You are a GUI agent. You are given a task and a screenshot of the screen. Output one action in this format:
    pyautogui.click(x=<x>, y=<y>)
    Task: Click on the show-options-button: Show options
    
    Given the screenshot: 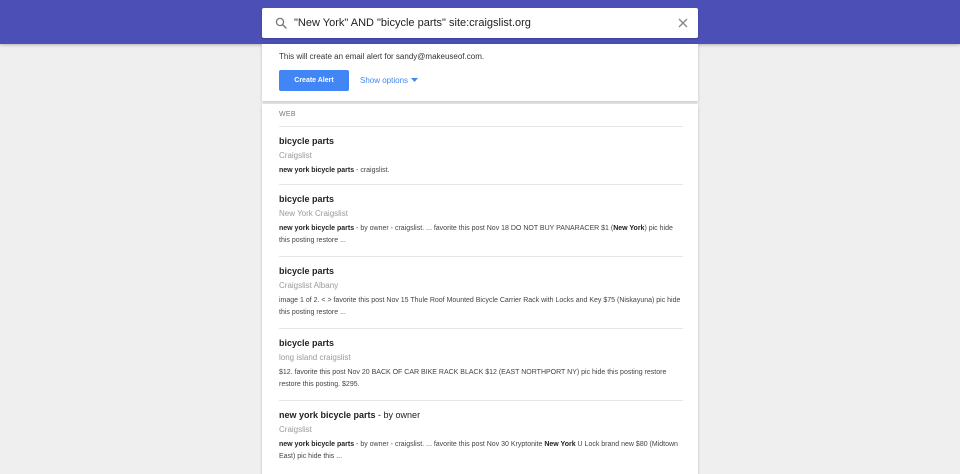 What is the action you would take?
    pyautogui.click(x=389, y=80)
    